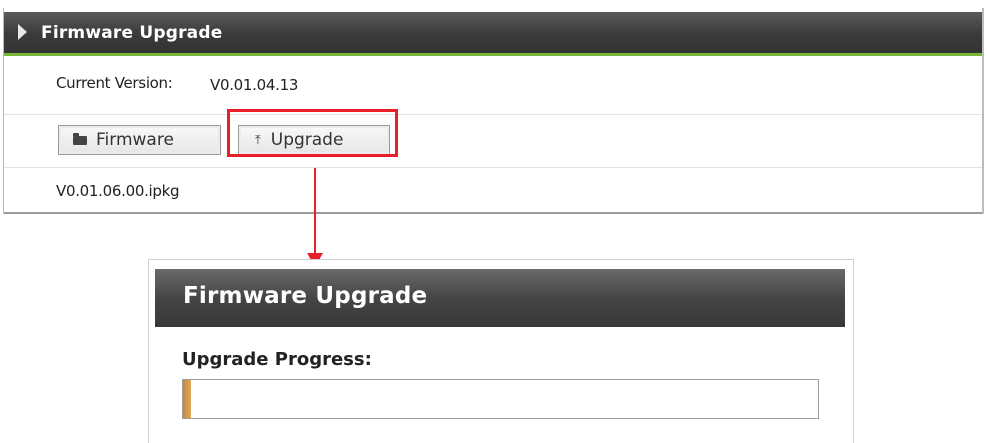  What do you see at coordinates (493, 141) in the screenshot?
I see `button-row: Firmware ⤒ Upgrade` at bounding box center [493, 141].